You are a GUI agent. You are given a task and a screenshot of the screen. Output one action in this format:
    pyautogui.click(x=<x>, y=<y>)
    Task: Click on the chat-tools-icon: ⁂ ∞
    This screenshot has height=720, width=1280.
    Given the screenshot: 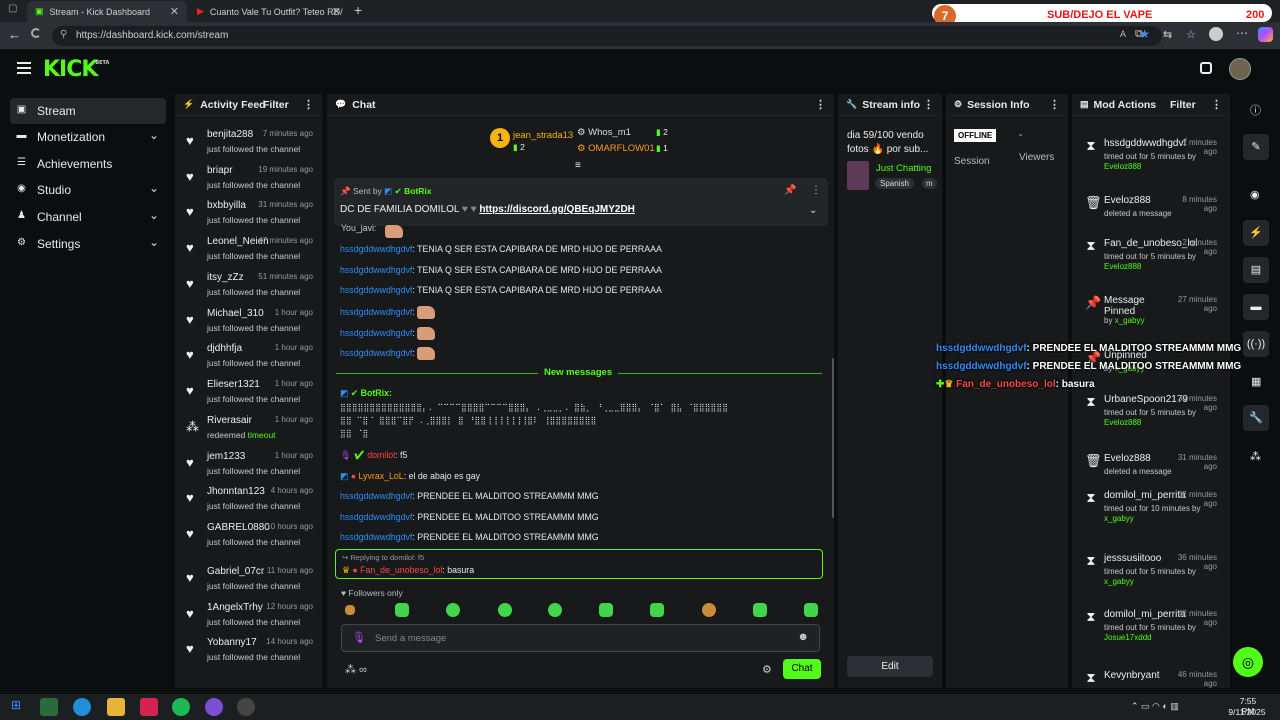 What is the action you would take?
    pyautogui.click(x=356, y=669)
    